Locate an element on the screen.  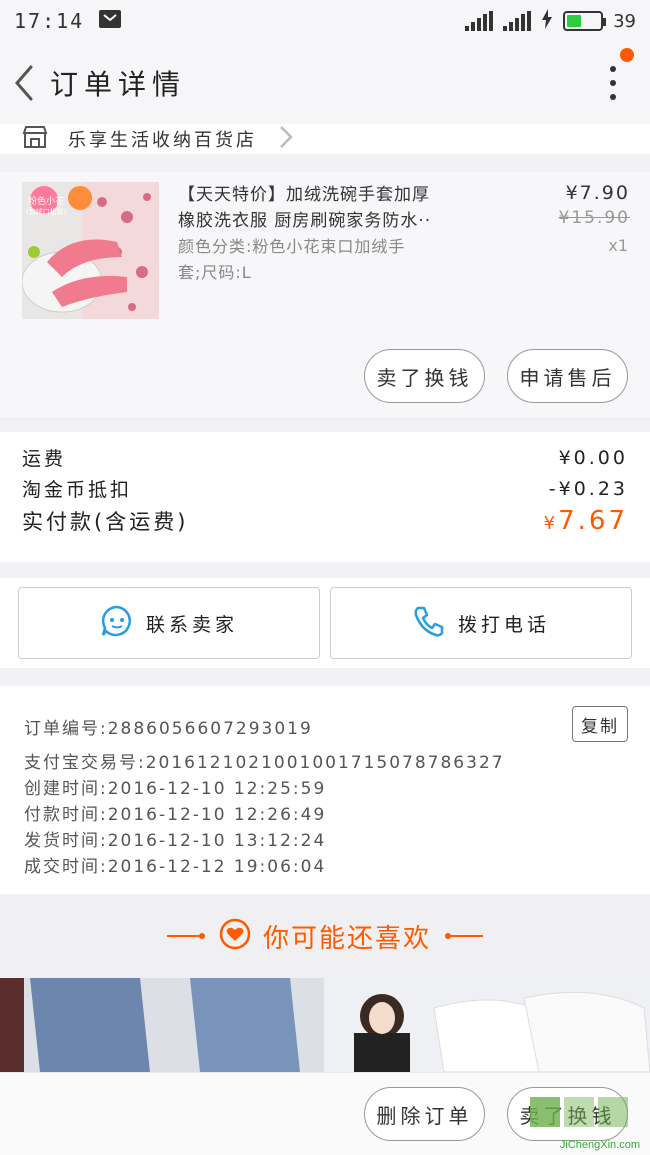
heart-icon is located at coordinates (235, 936).